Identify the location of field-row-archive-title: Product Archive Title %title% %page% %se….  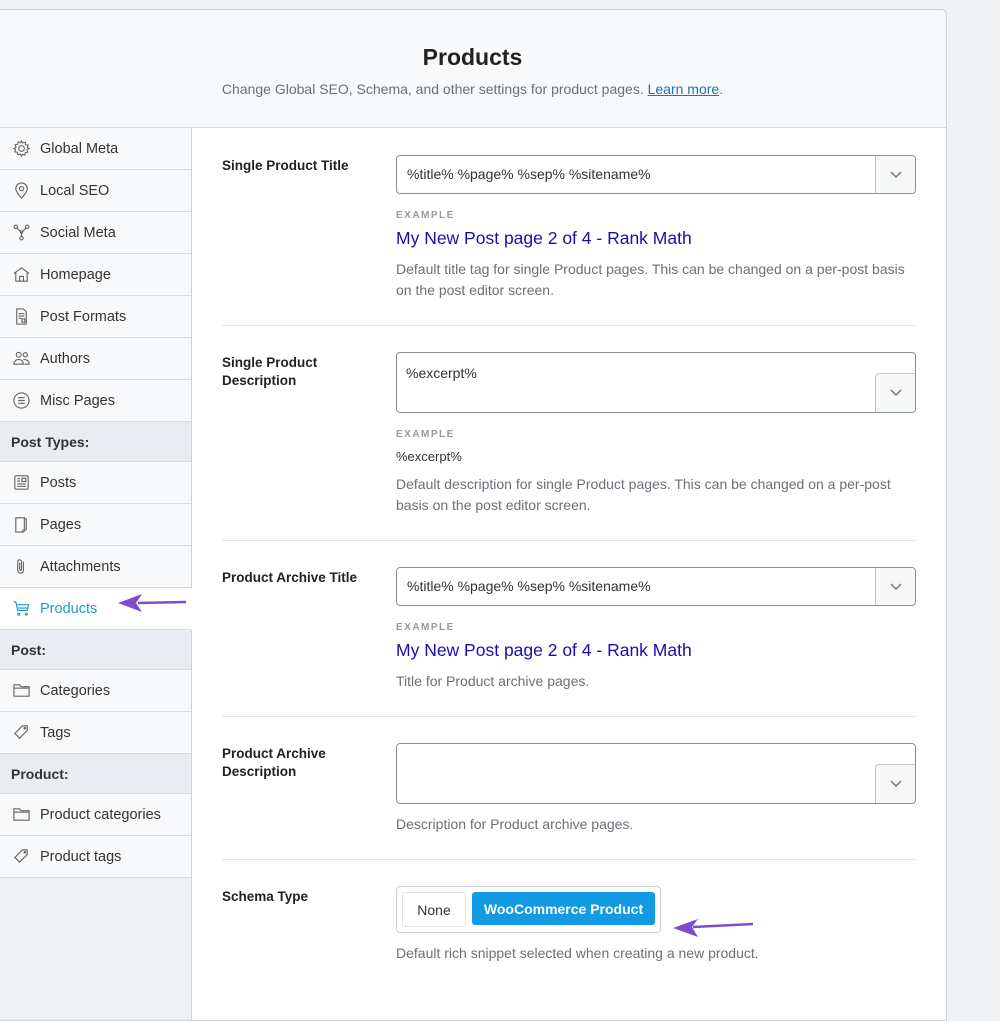
(569, 629).